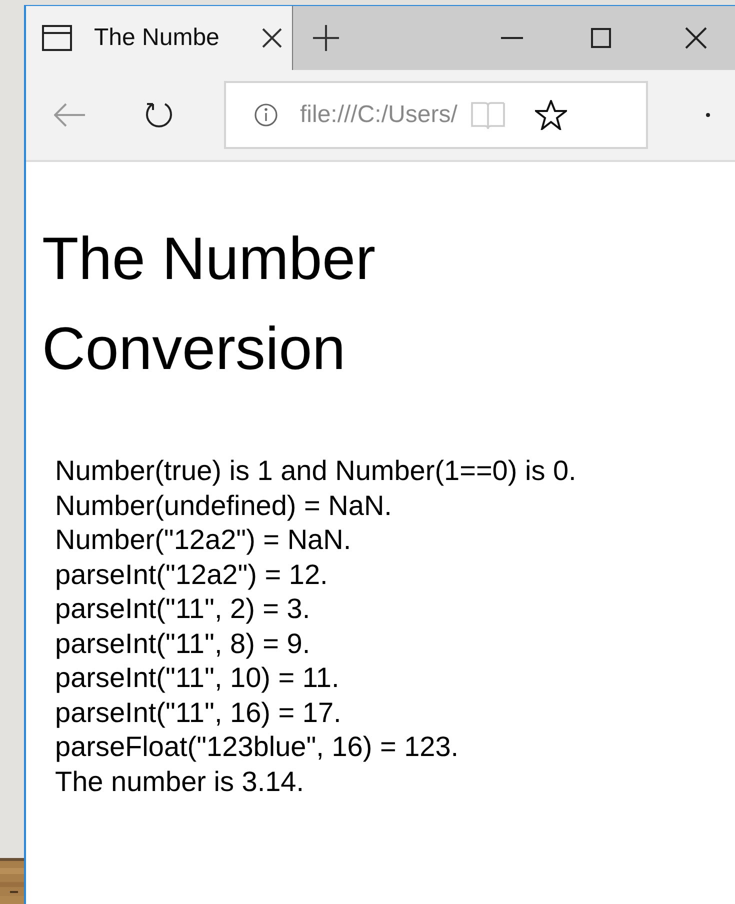 The height and width of the screenshot is (904, 735). Describe the element at coordinates (315, 471) in the screenshot. I see `output-line: Number(true) is 1 and Number(1==0) is 0.` at that location.